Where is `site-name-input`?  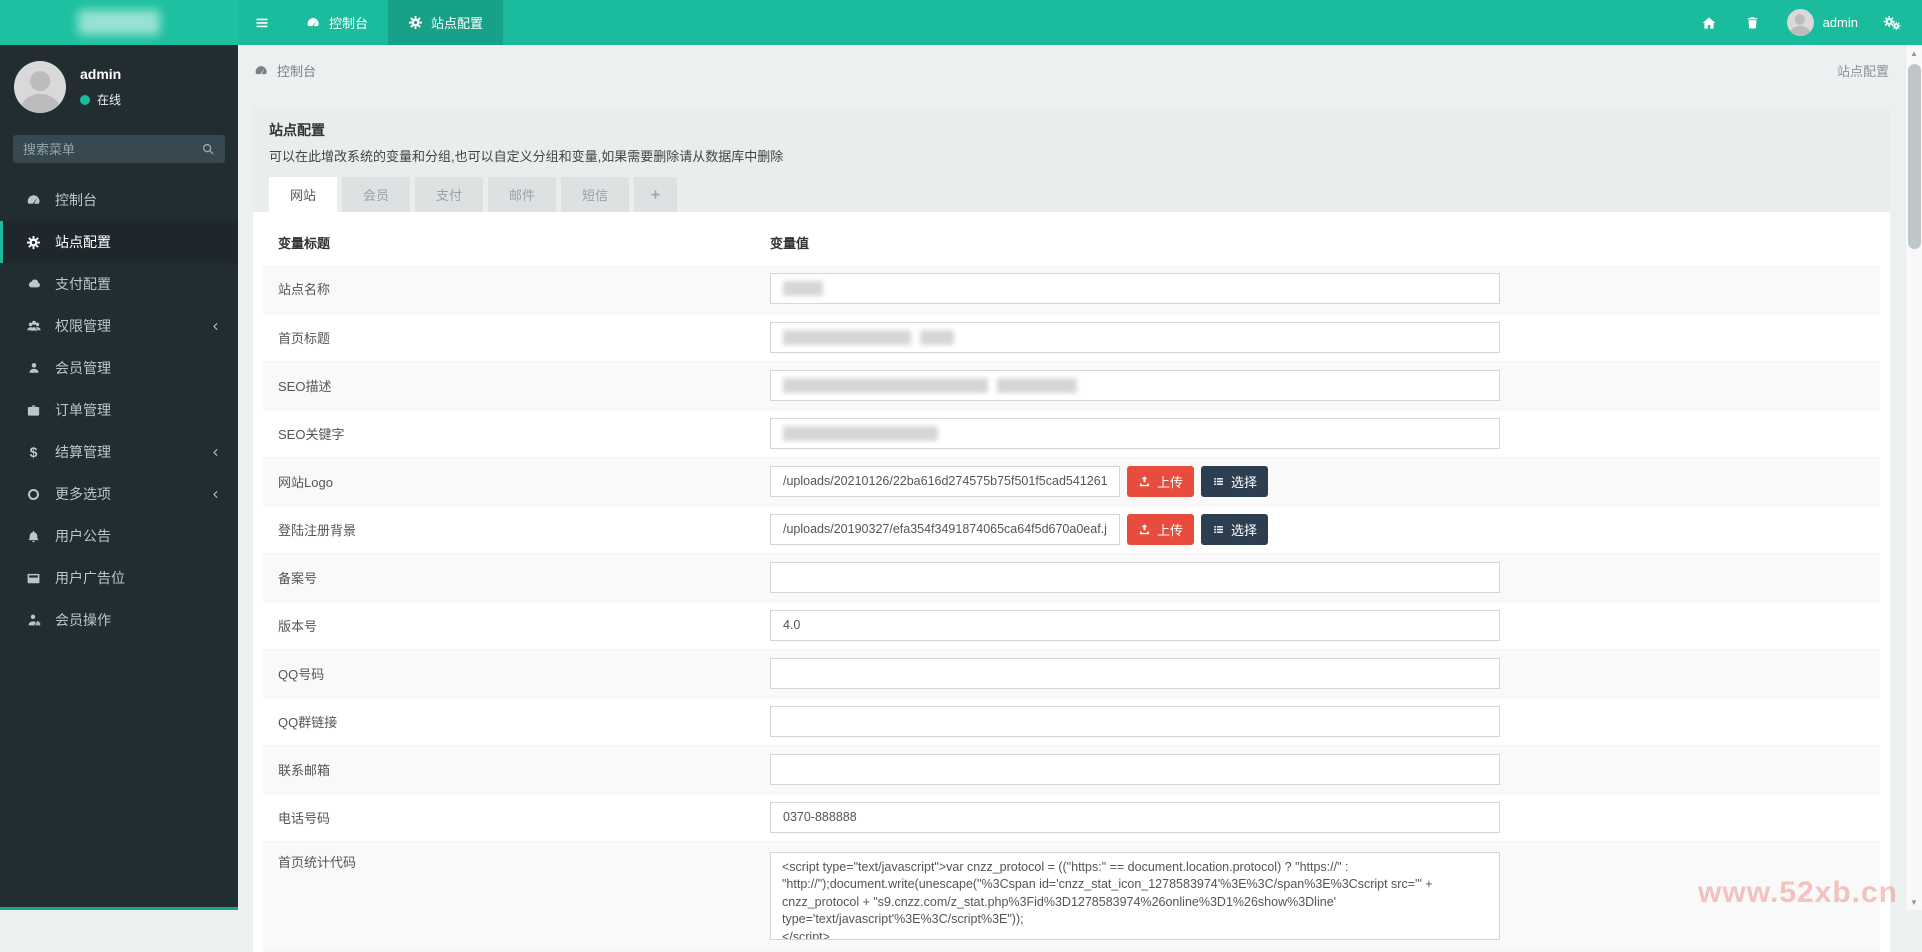
site-name-input is located at coordinates (1135, 288).